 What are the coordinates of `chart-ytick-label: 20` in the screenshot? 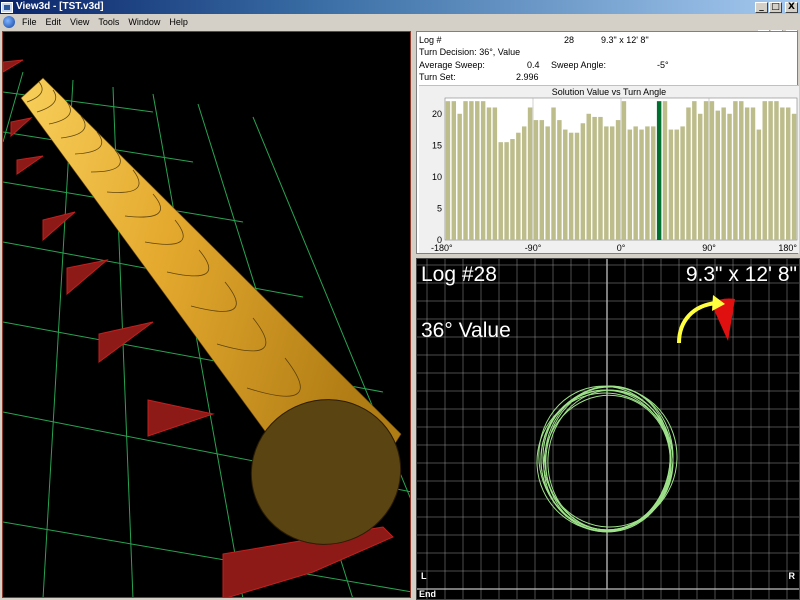 It's located at (437, 114).